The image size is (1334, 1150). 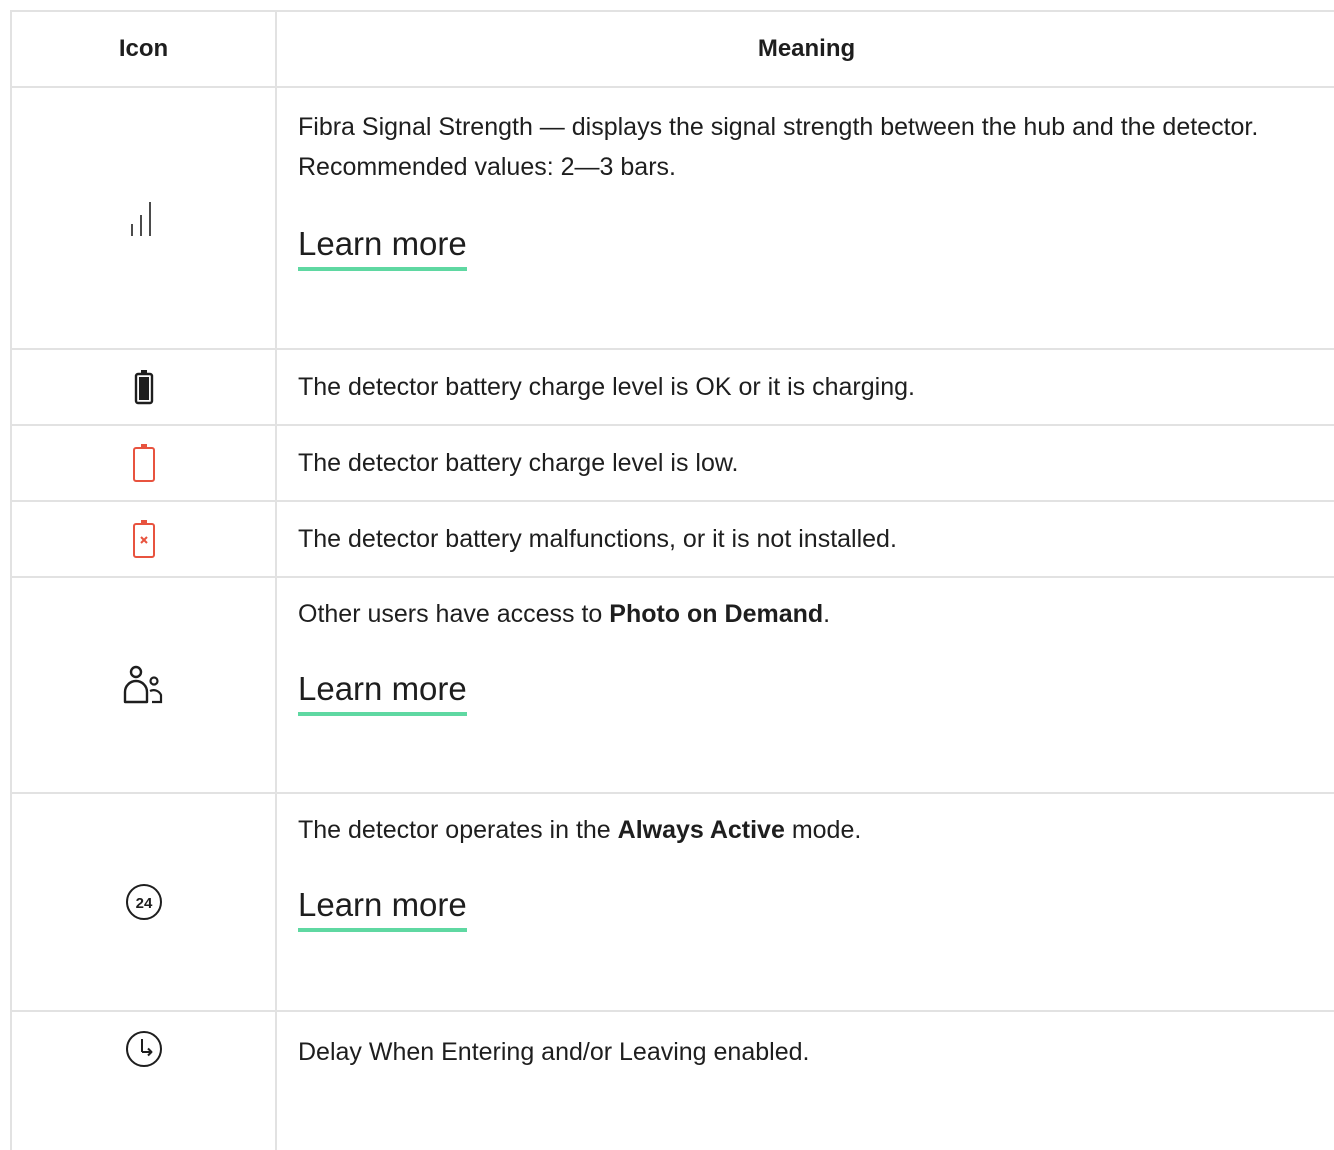 What do you see at coordinates (454, 614) in the screenshot?
I see `meaning-text-before: Other users have access to` at bounding box center [454, 614].